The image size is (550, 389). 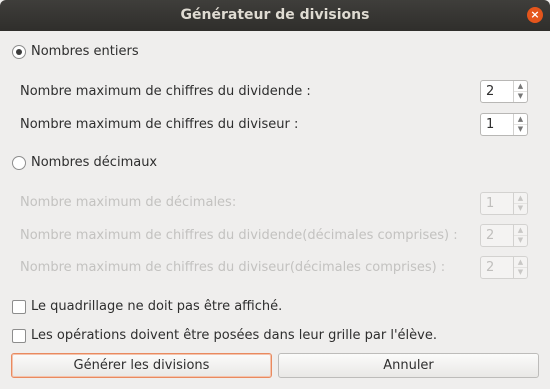 What do you see at coordinates (490, 267) in the screenshot?
I see `dec-divisor-value: 2` at bounding box center [490, 267].